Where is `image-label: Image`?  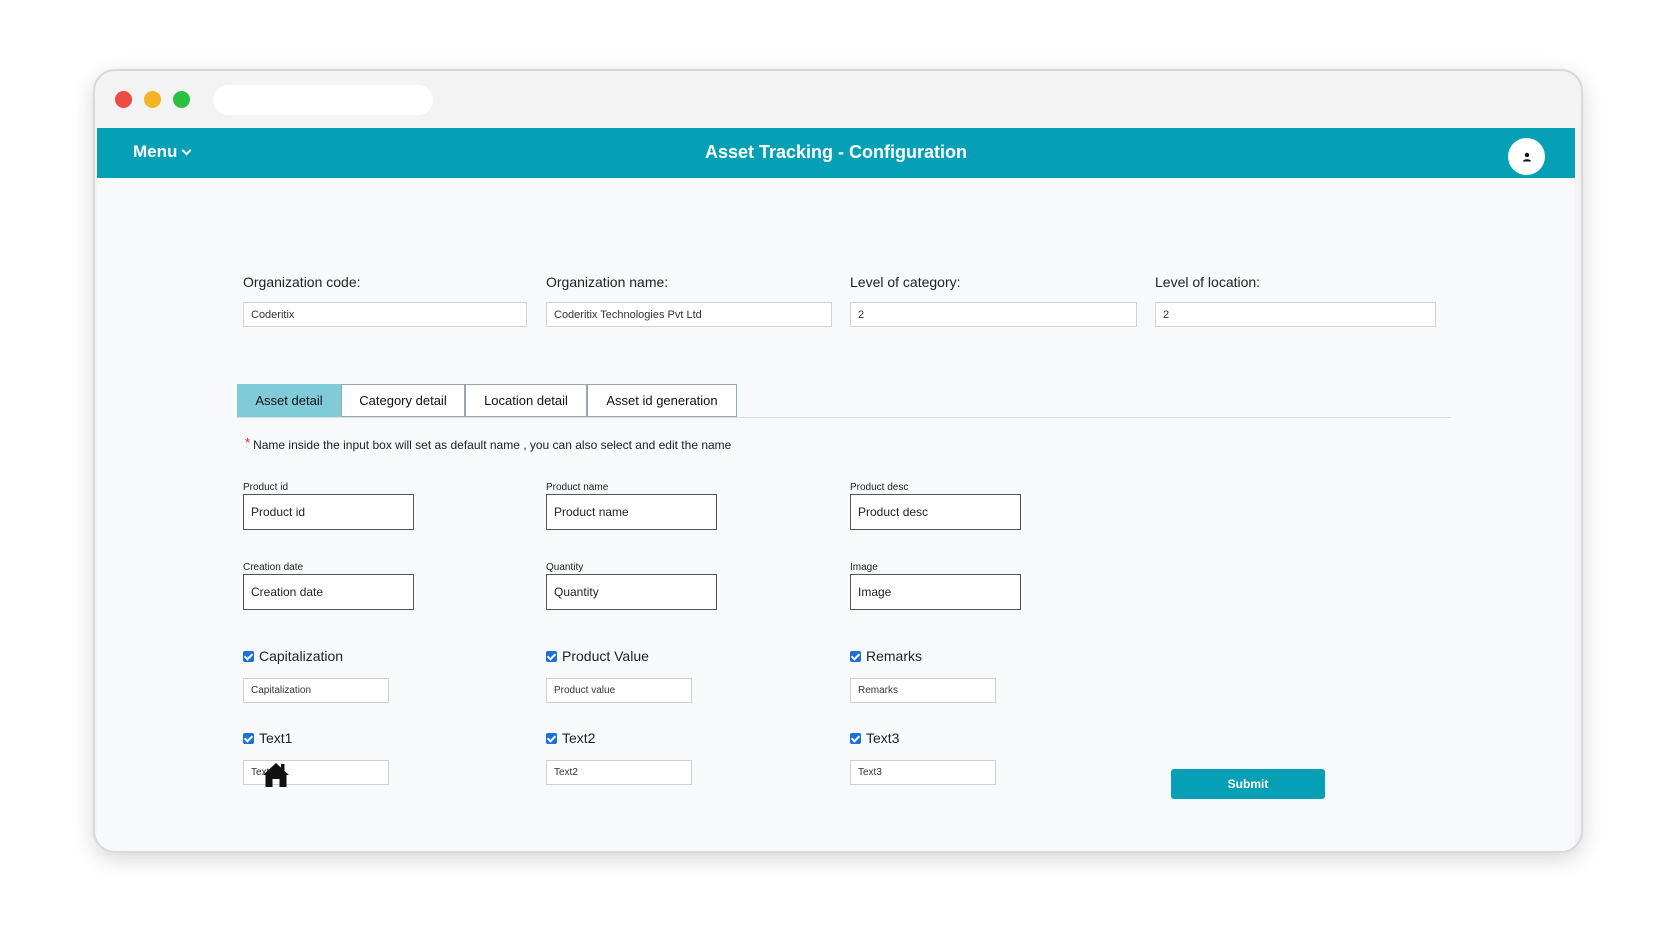 image-label: Image is located at coordinates (864, 567).